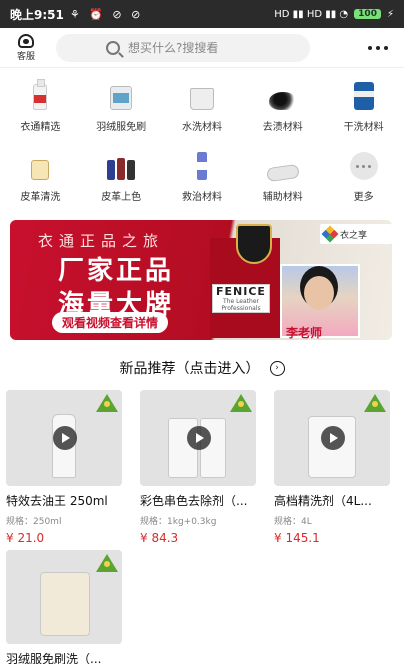 The image size is (404, 664). I want to click on roll-icon, so click(283, 164).